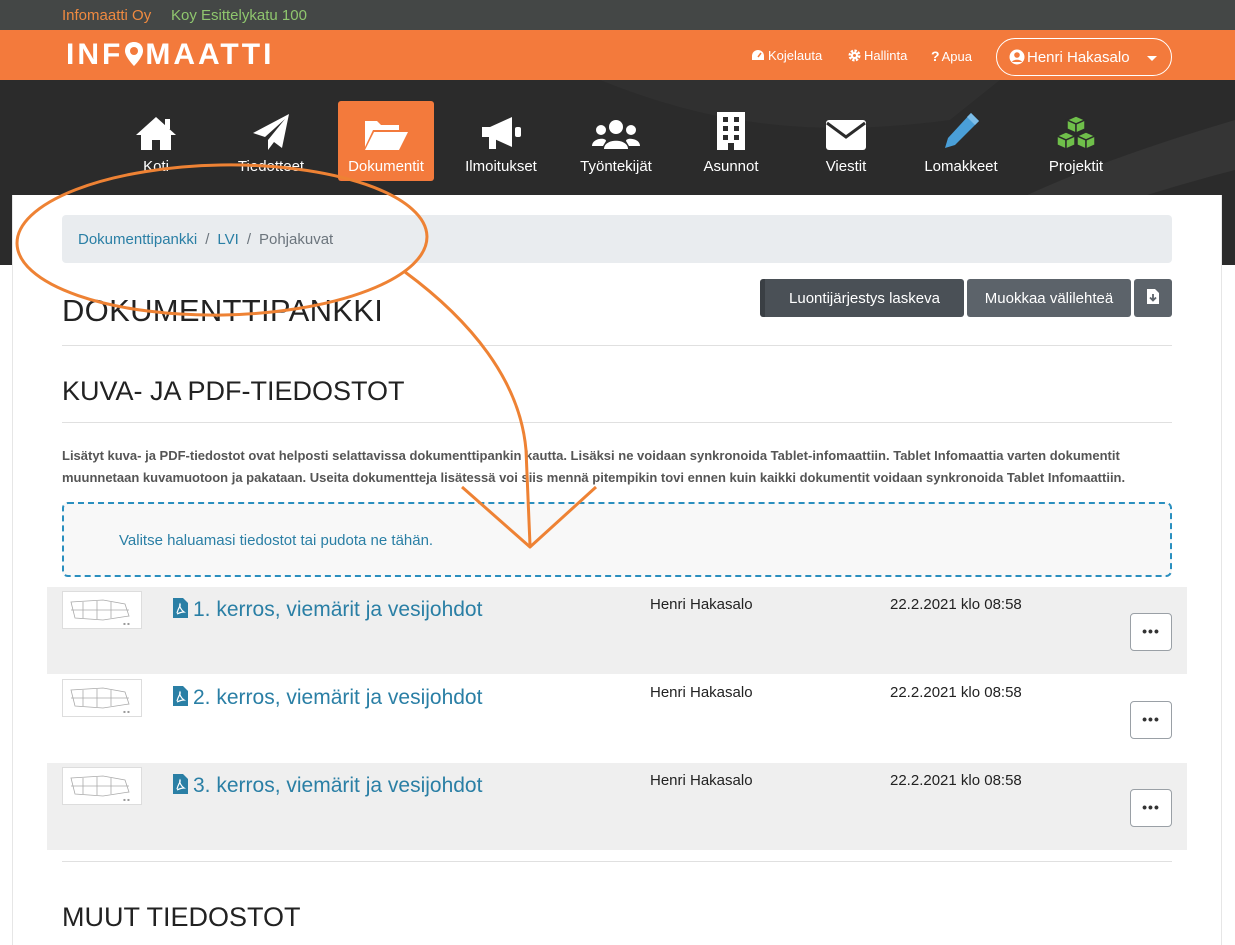 The height and width of the screenshot is (945, 1235). What do you see at coordinates (296, 239) in the screenshot?
I see `breadcrumb-current: Pohjakuvat` at bounding box center [296, 239].